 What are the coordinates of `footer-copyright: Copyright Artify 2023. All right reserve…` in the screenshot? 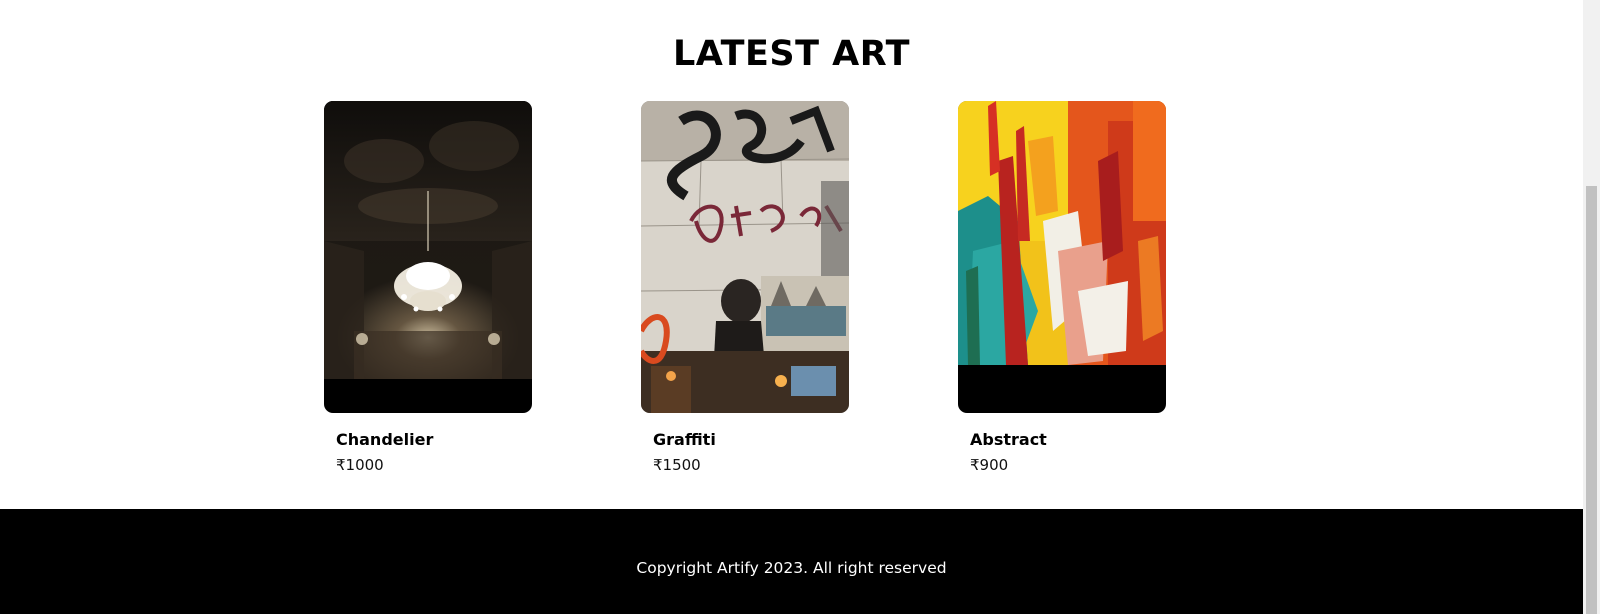 It's located at (791, 568).